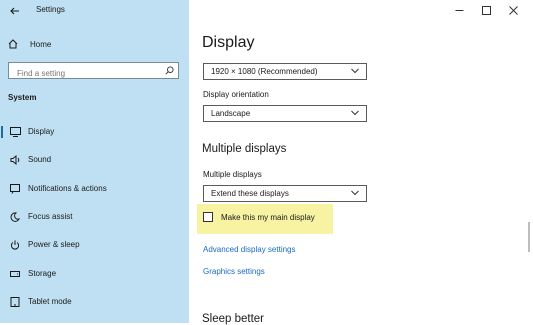 This screenshot has height=325, width=533. I want to click on page-title: Display, so click(228, 42).